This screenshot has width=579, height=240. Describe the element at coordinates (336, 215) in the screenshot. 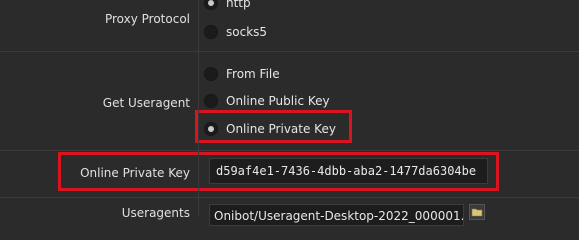

I see `useragents-file-input: Onibot/Useragent-Desktop-2022_000001.txt` at that location.